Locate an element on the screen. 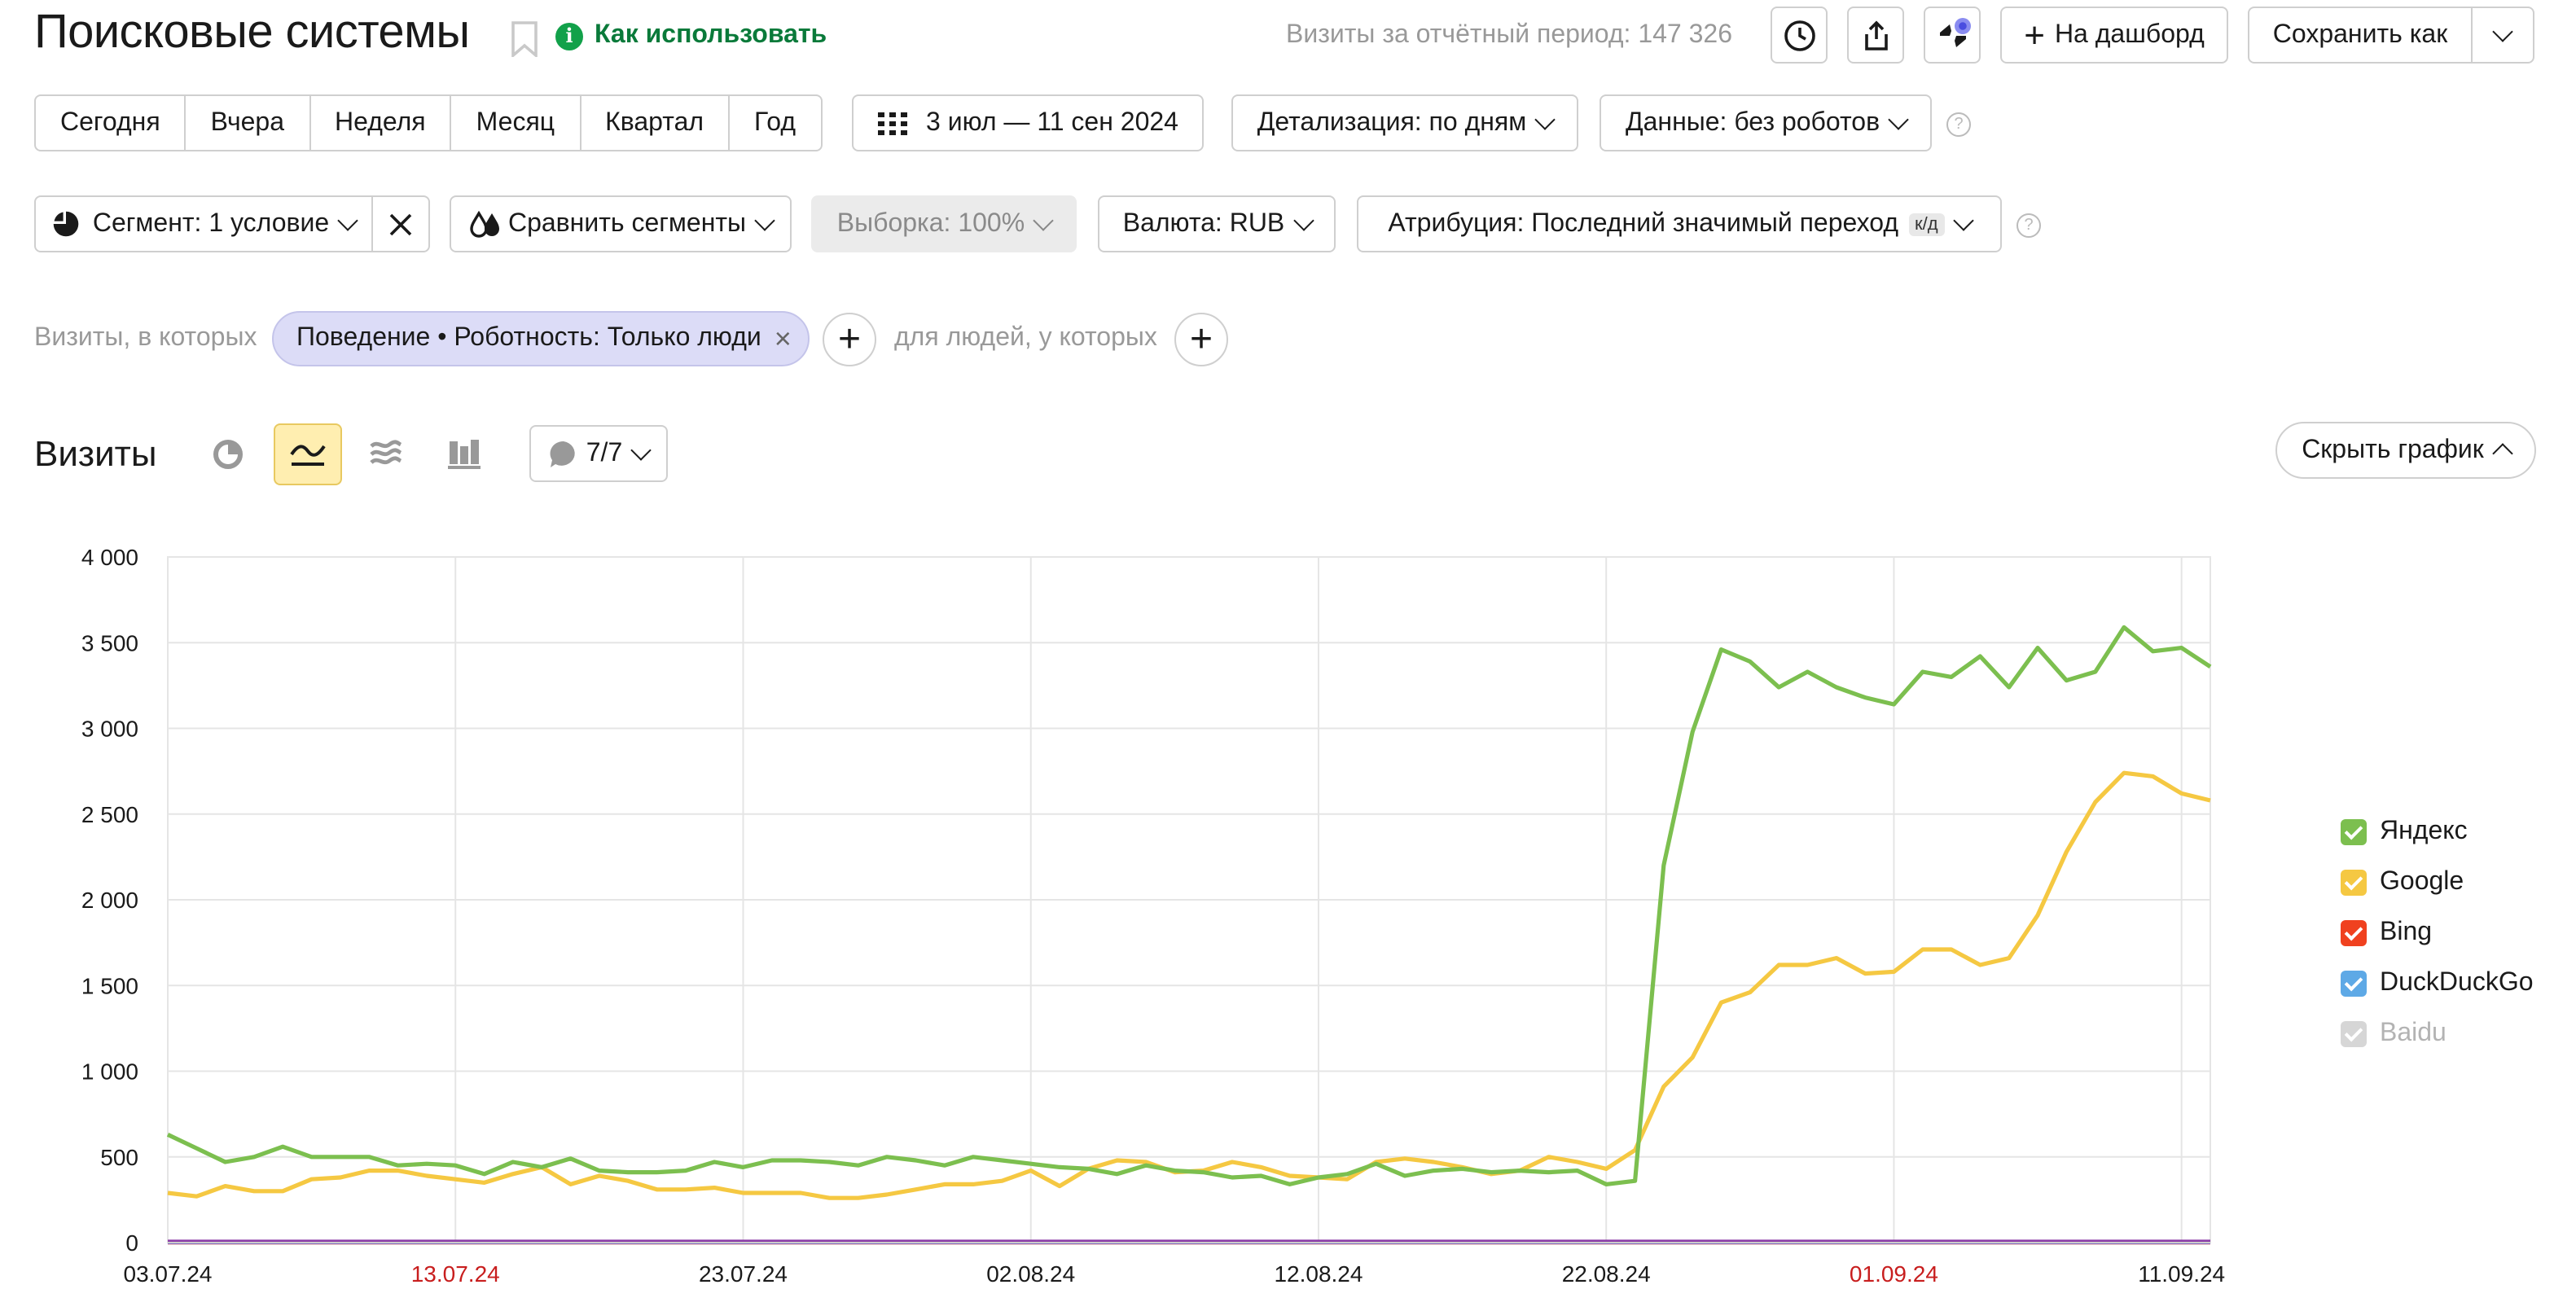 The height and width of the screenshot is (1311, 2576). bar-chart-icon is located at coordinates (464, 454).